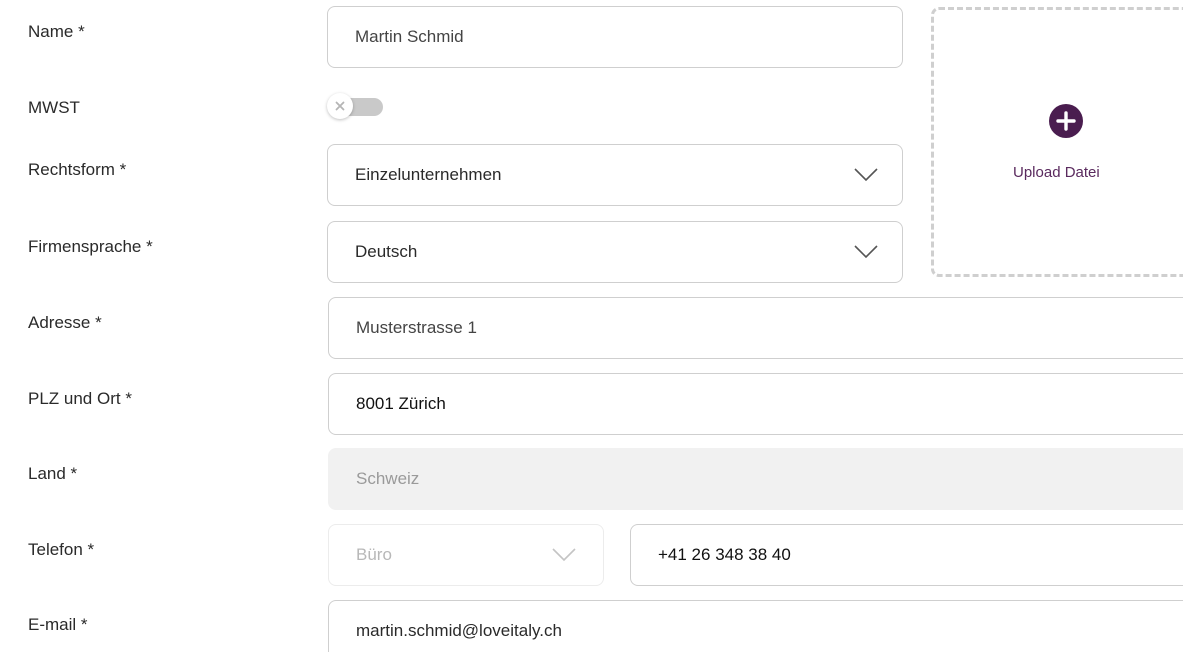  I want to click on firmensprache-select: Deutsch, so click(615, 252).